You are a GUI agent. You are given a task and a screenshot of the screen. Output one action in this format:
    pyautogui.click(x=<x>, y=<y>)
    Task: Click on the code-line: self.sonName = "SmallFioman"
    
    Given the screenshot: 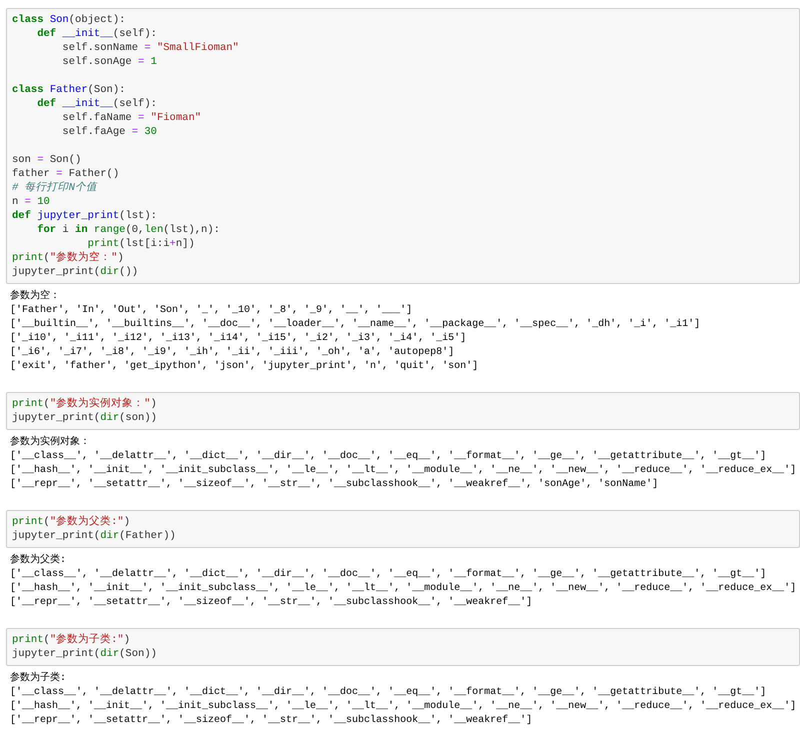 What is the action you would take?
    pyautogui.click(x=150, y=48)
    